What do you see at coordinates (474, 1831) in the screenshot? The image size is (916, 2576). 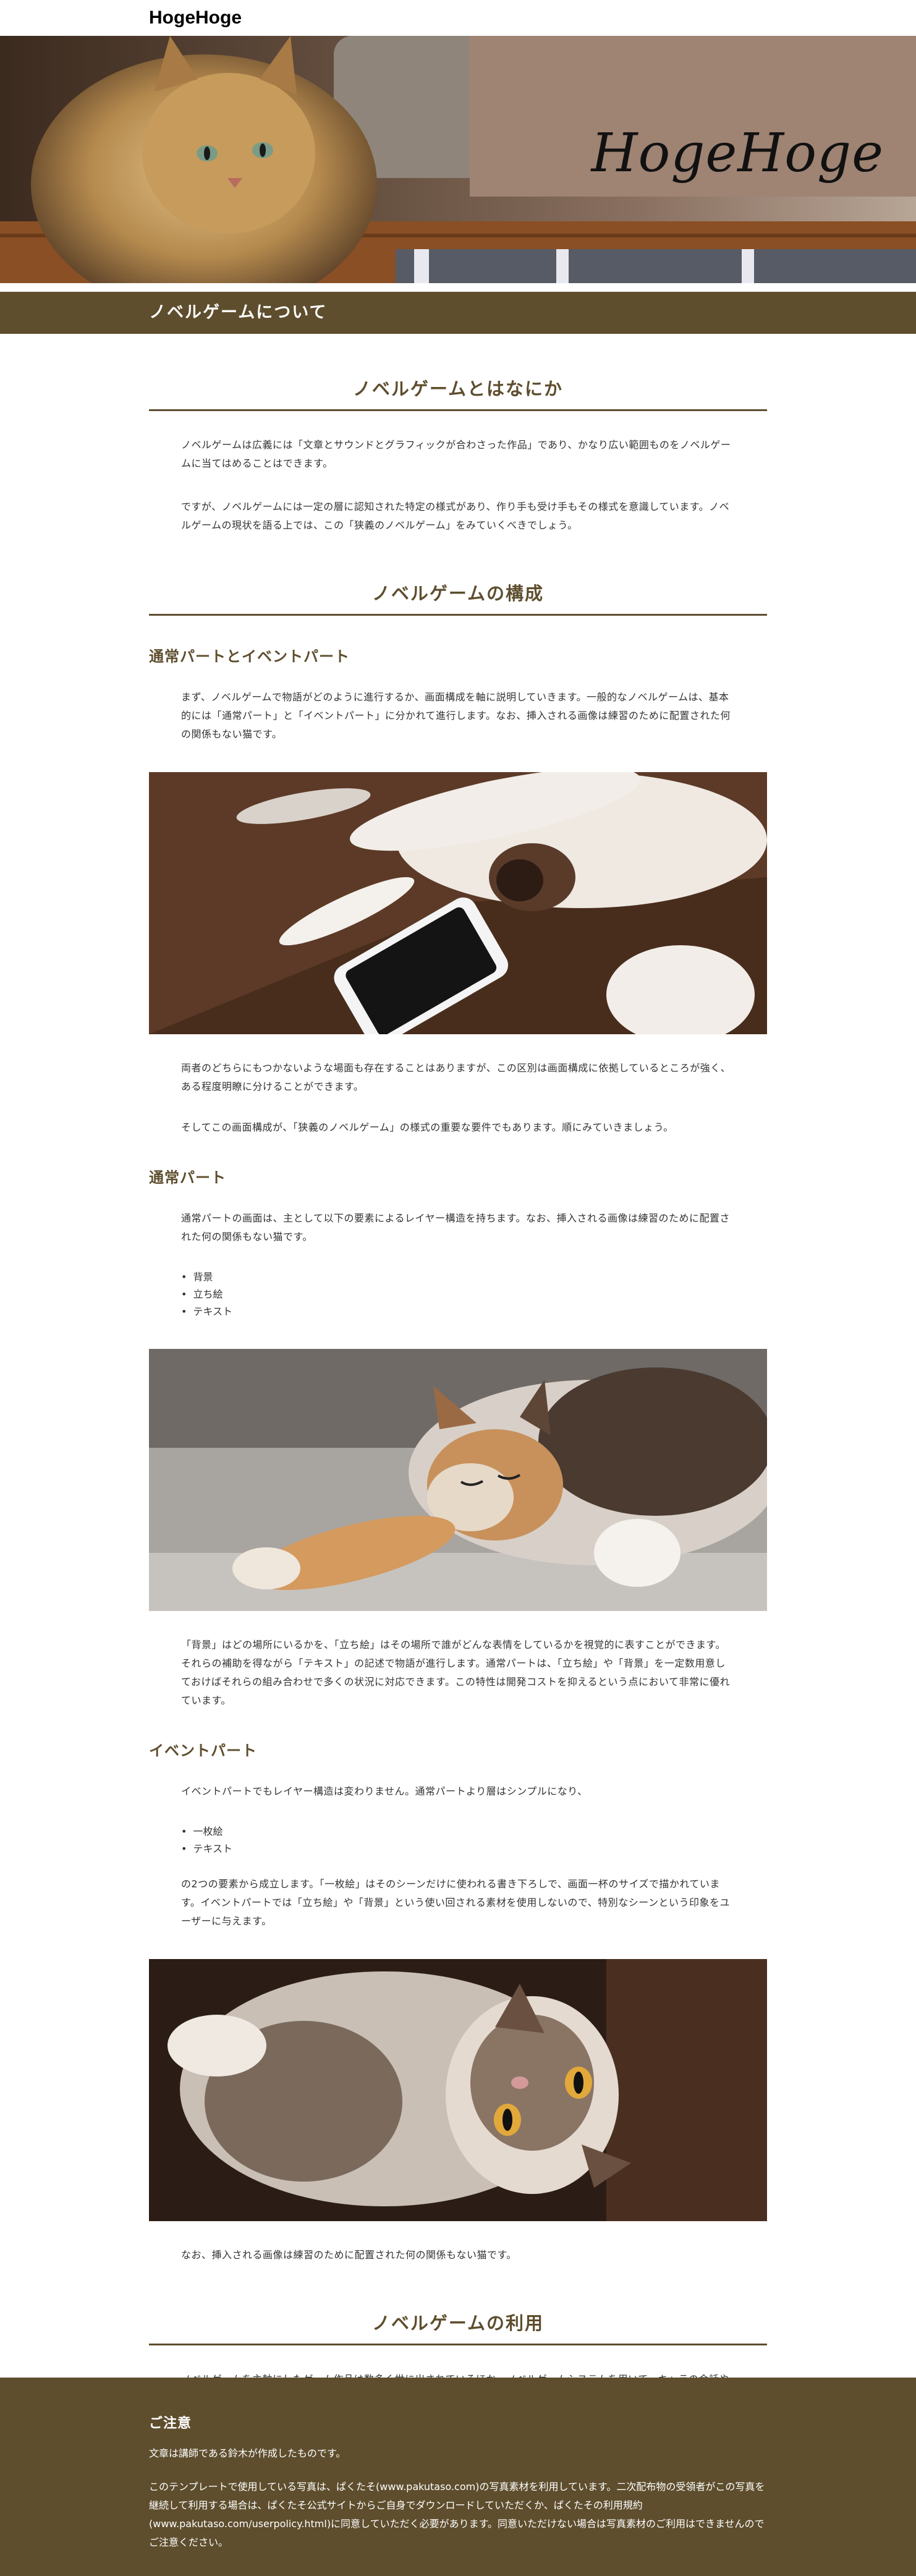 I see `list-item: 一枚絵` at bounding box center [474, 1831].